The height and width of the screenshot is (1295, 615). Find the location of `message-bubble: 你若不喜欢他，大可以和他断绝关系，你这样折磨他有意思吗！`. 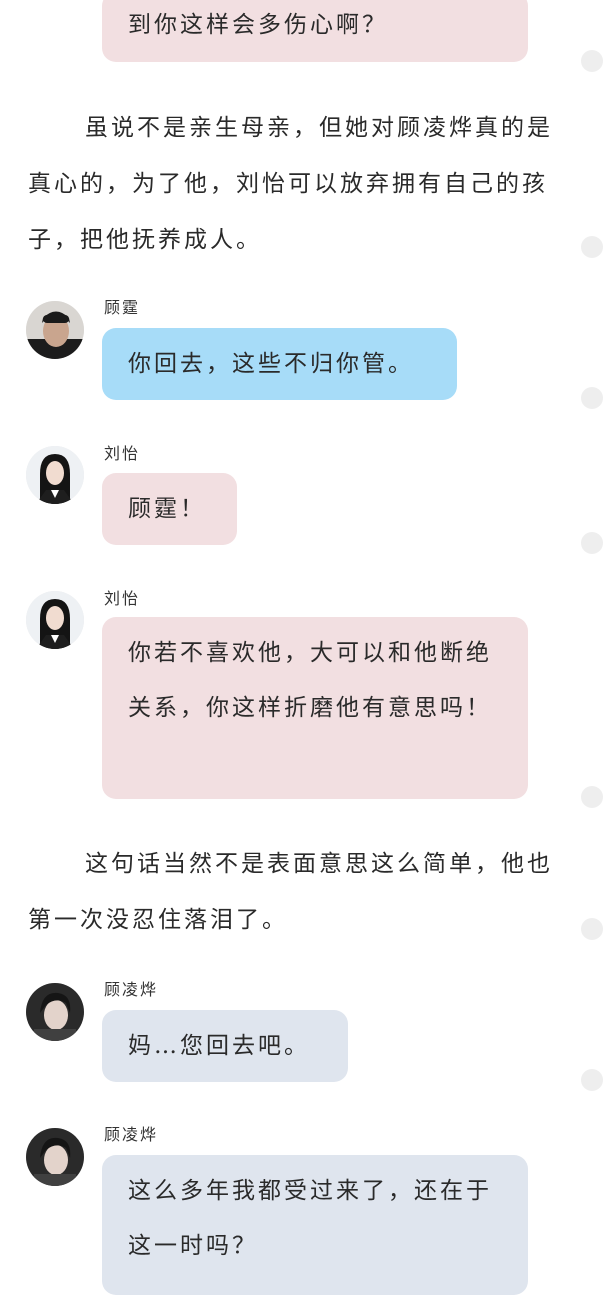

message-bubble: 你若不喜欢他，大可以和他断绝关系，你这样折磨他有意思吗！ is located at coordinates (315, 708).